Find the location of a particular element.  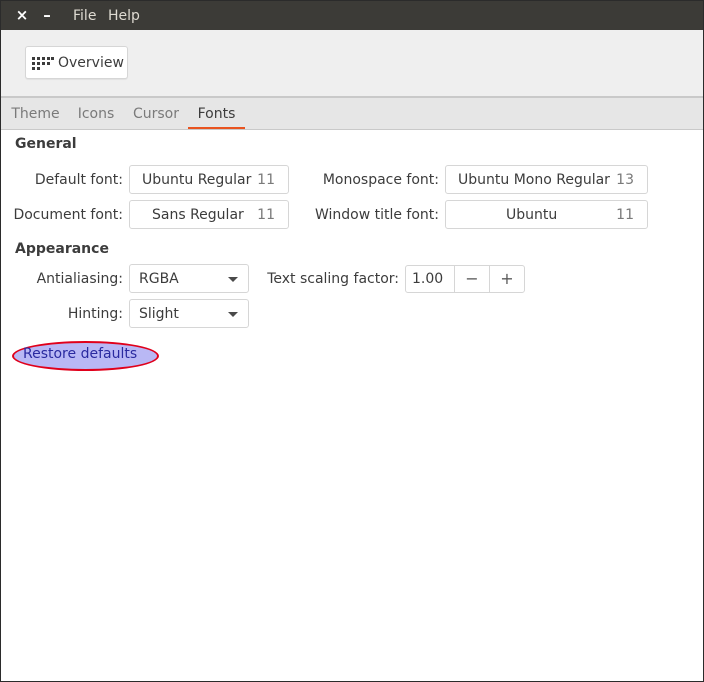

window-title-font-button: Ubuntu 11 is located at coordinates (546, 214).